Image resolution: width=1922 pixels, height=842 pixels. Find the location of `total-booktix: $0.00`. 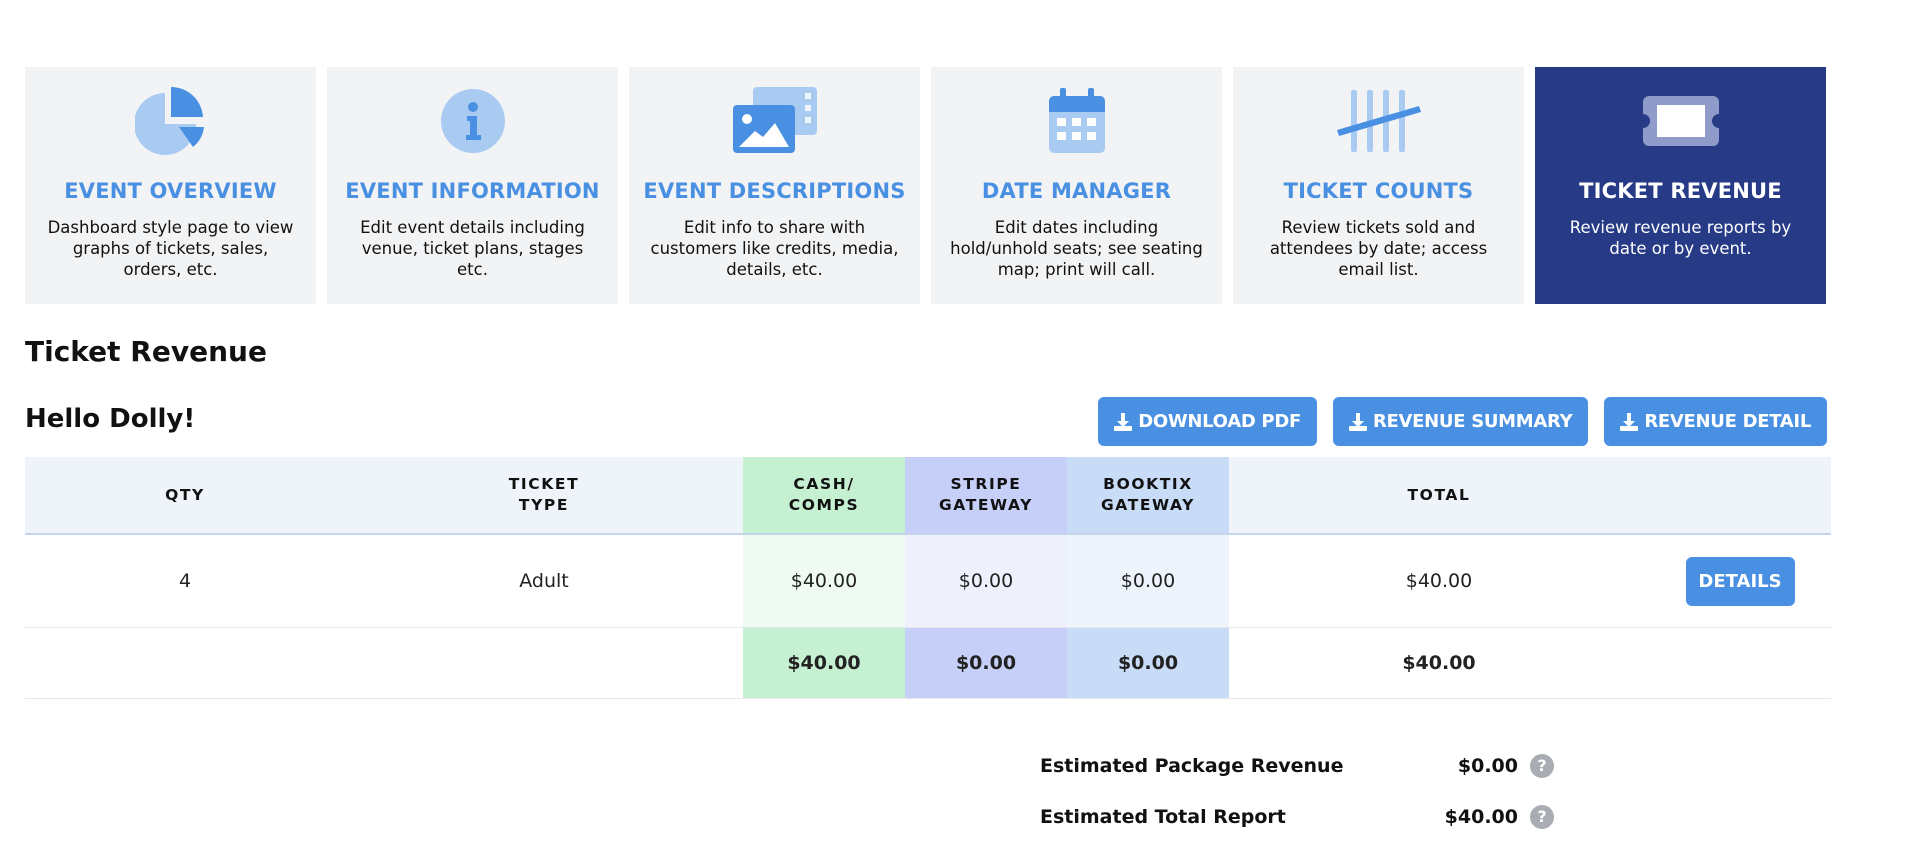

total-booktix: $0.00 is located at coordinates (1148, 663).